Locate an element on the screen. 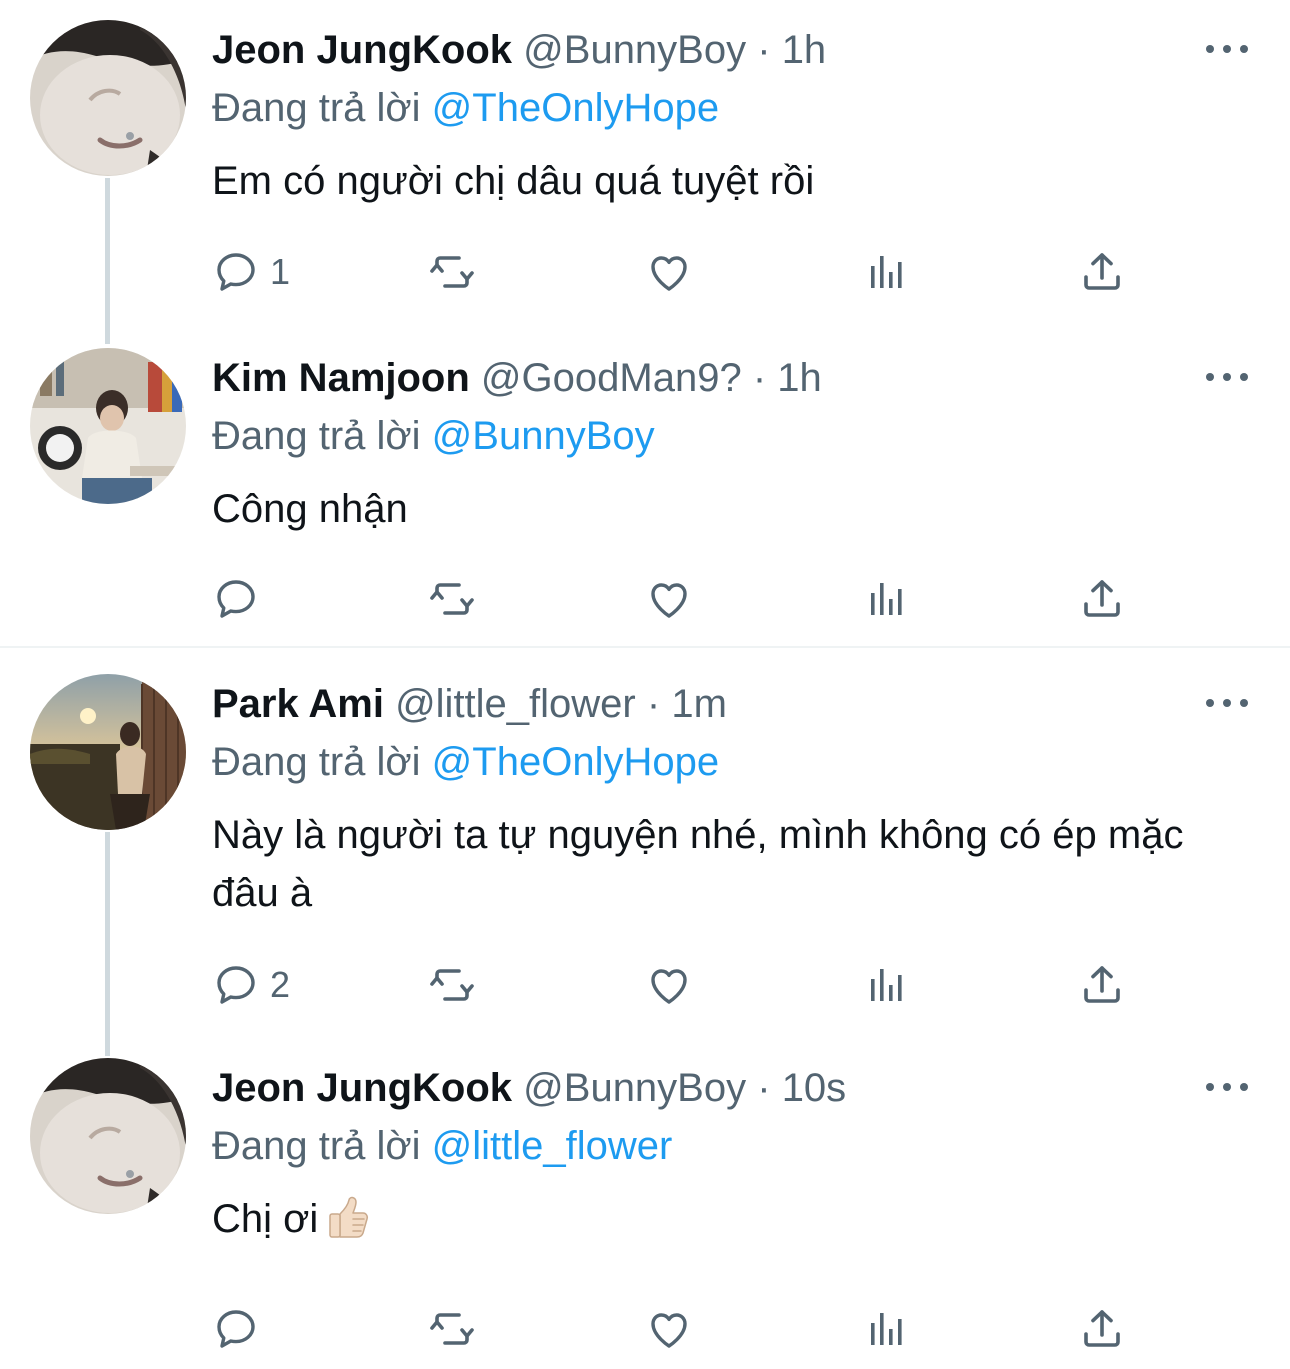 The width and height of the screenshot is (1290, 1369). avatar-sunset-icon is located at coordinates (108, 752).